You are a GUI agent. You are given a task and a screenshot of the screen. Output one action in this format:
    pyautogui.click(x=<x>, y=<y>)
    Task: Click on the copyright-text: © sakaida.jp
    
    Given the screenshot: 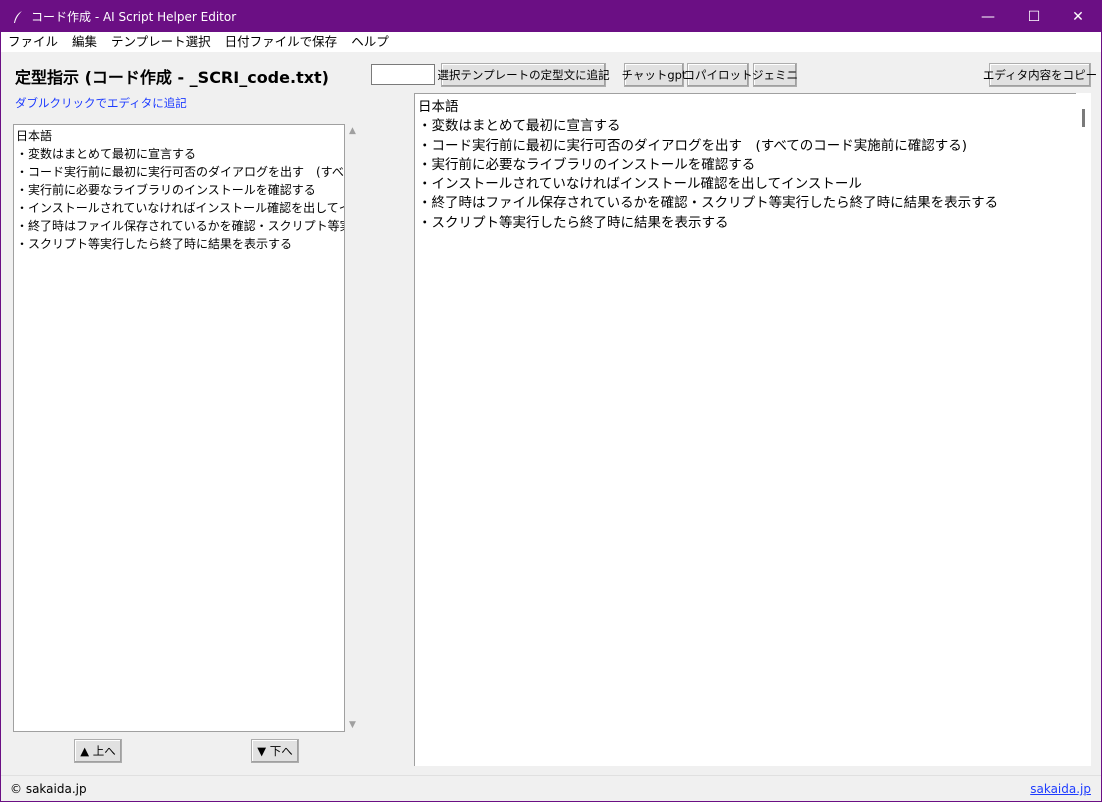 What is the action you would take?
    pyautogui.click(x=48, y=789)
    